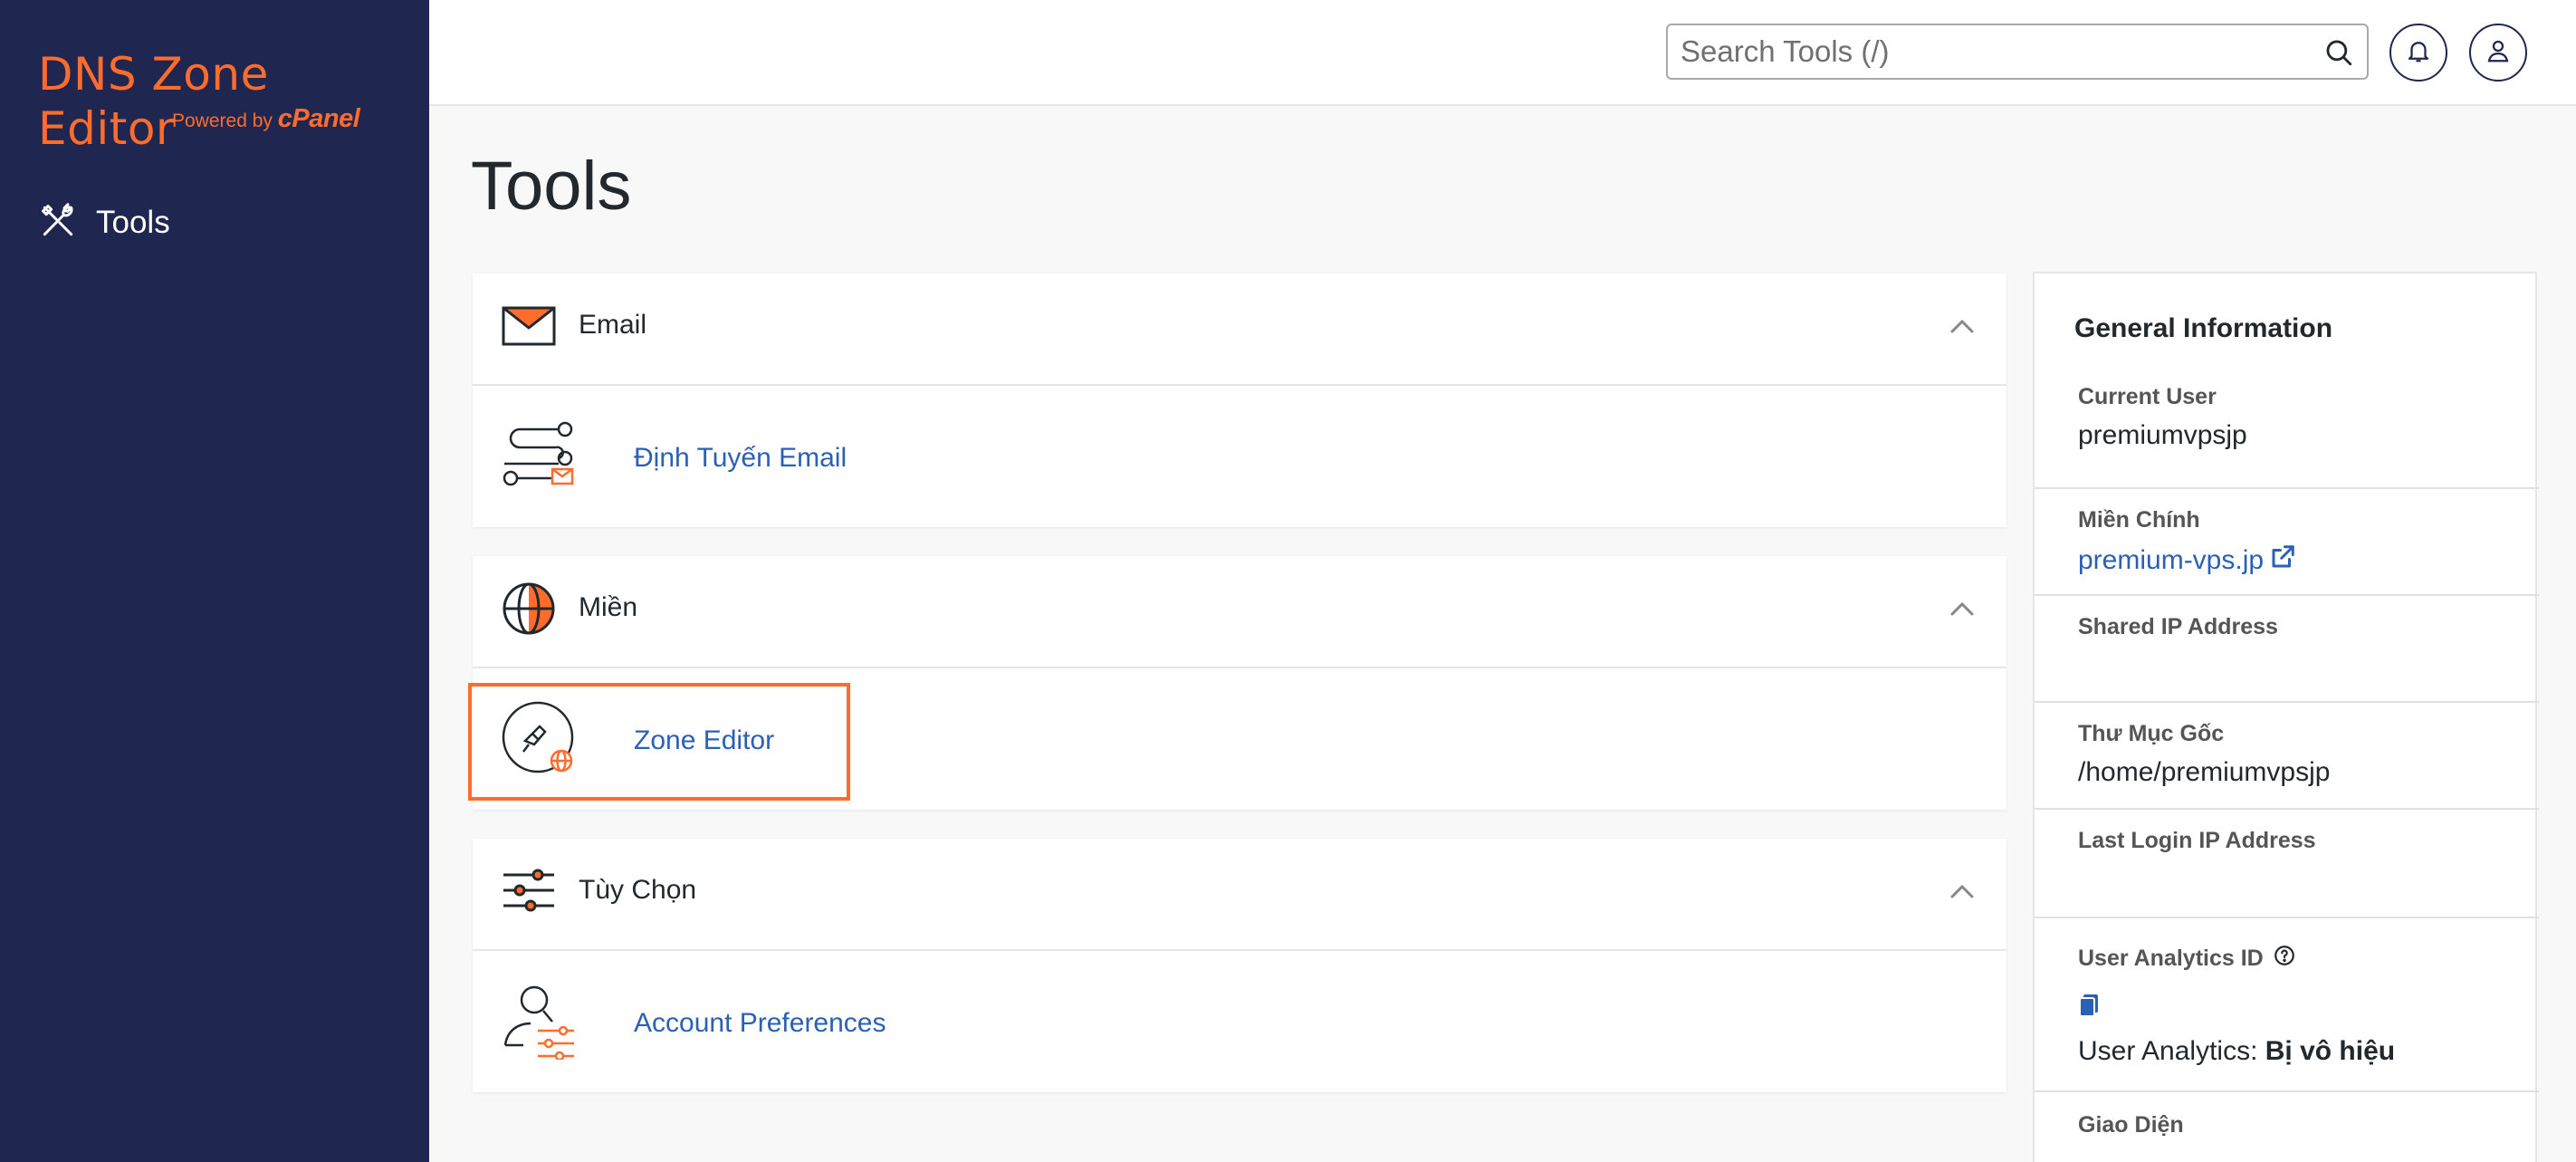  What do you see at coordinates (222, 120) in the screenshot?
I see `powered-by-prefix: Powered by` at bounding box center [222, 120].